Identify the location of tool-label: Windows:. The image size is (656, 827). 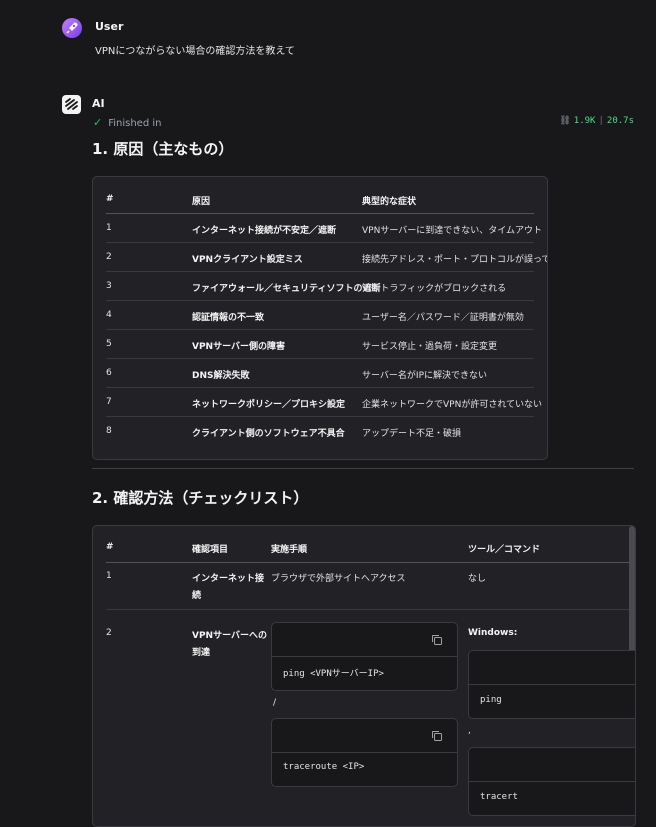
(493, 633).